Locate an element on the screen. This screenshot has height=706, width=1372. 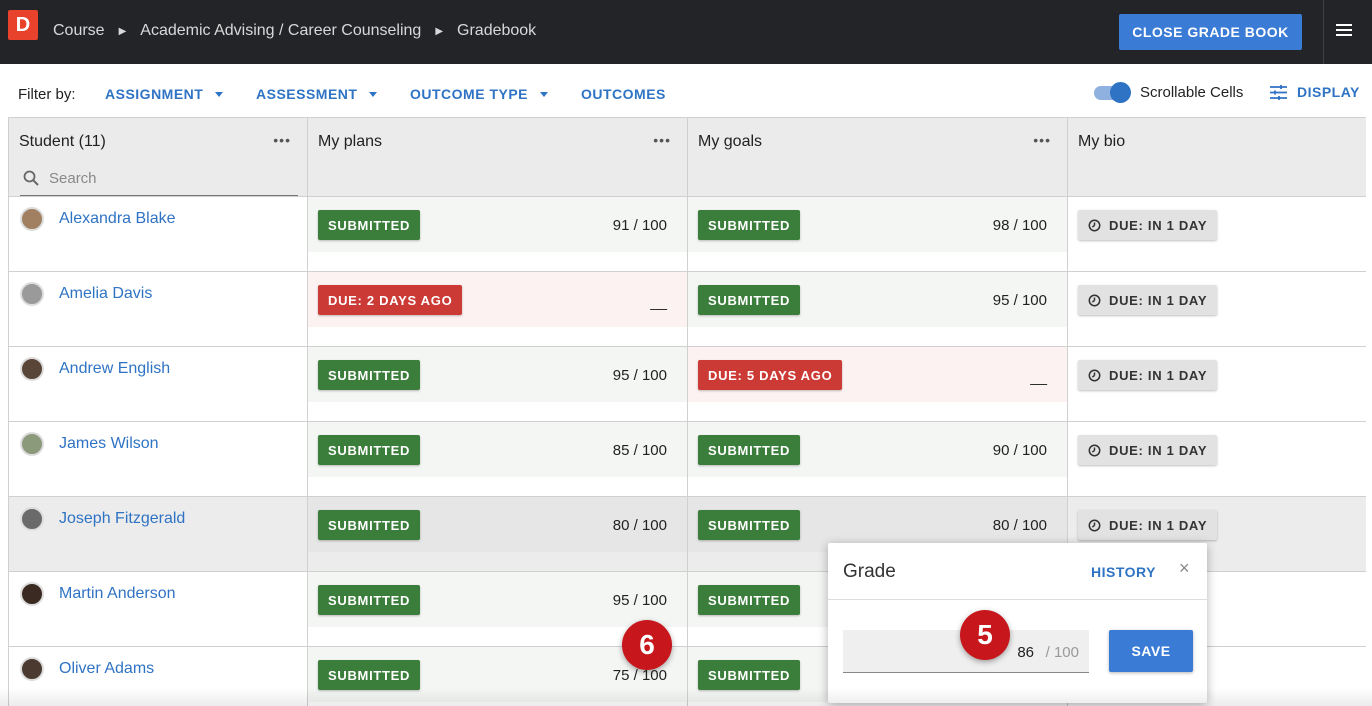
filter-assignment-dropdown: ASSIGNMENT is located at coordinates (164, 94).